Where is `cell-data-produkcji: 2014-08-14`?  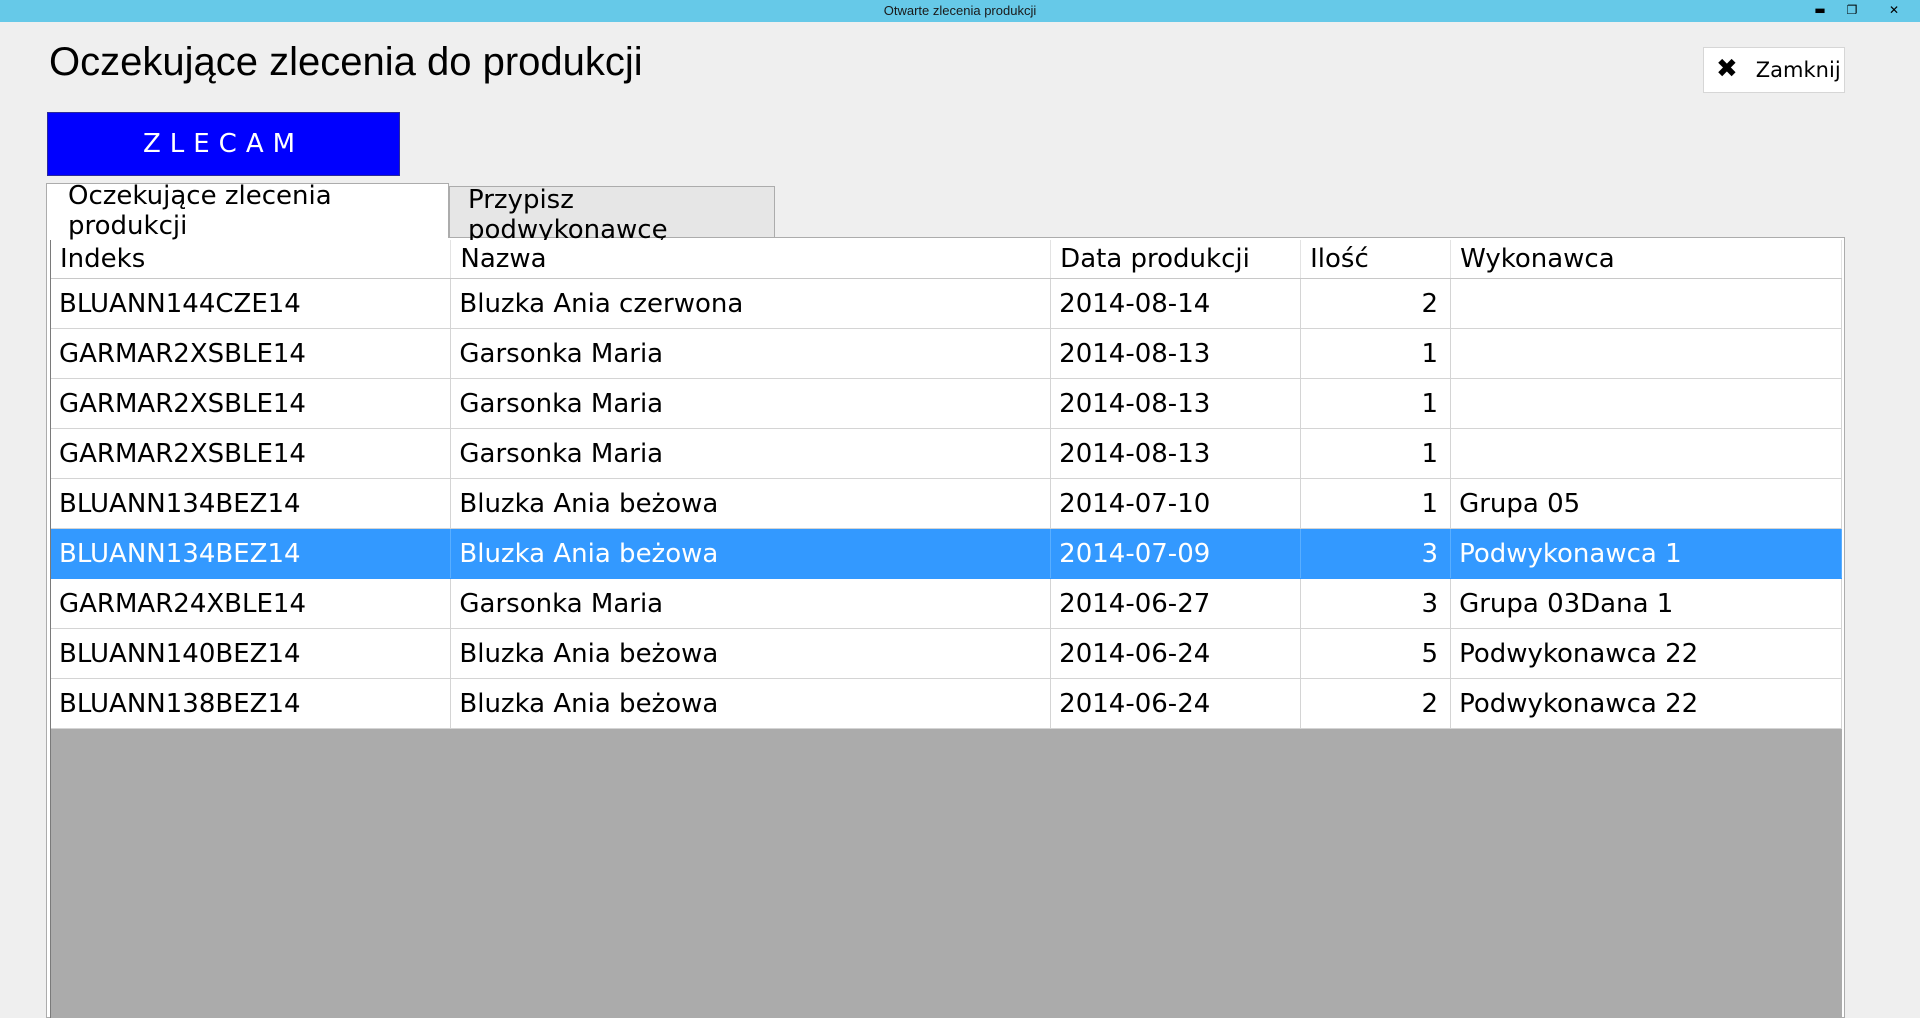 cell-data-produkcji: 2014-08-14 is located at coordinates (1176, 303).